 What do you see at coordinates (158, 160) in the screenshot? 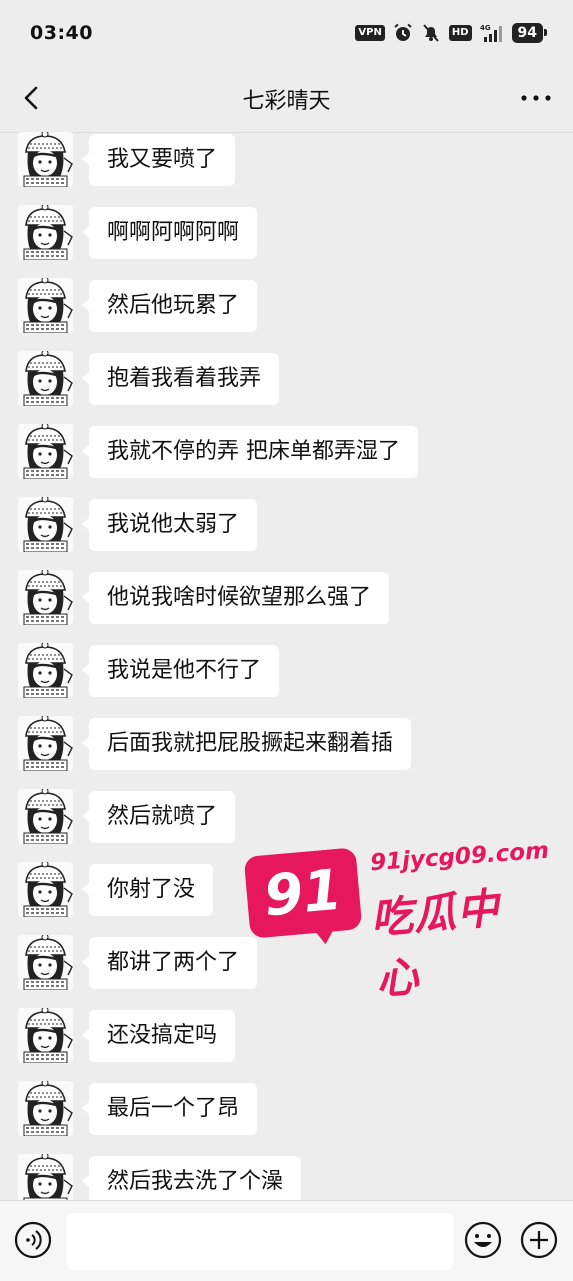
I see `message-bubble: 我又要喷了` at bounding box center [158, 160].